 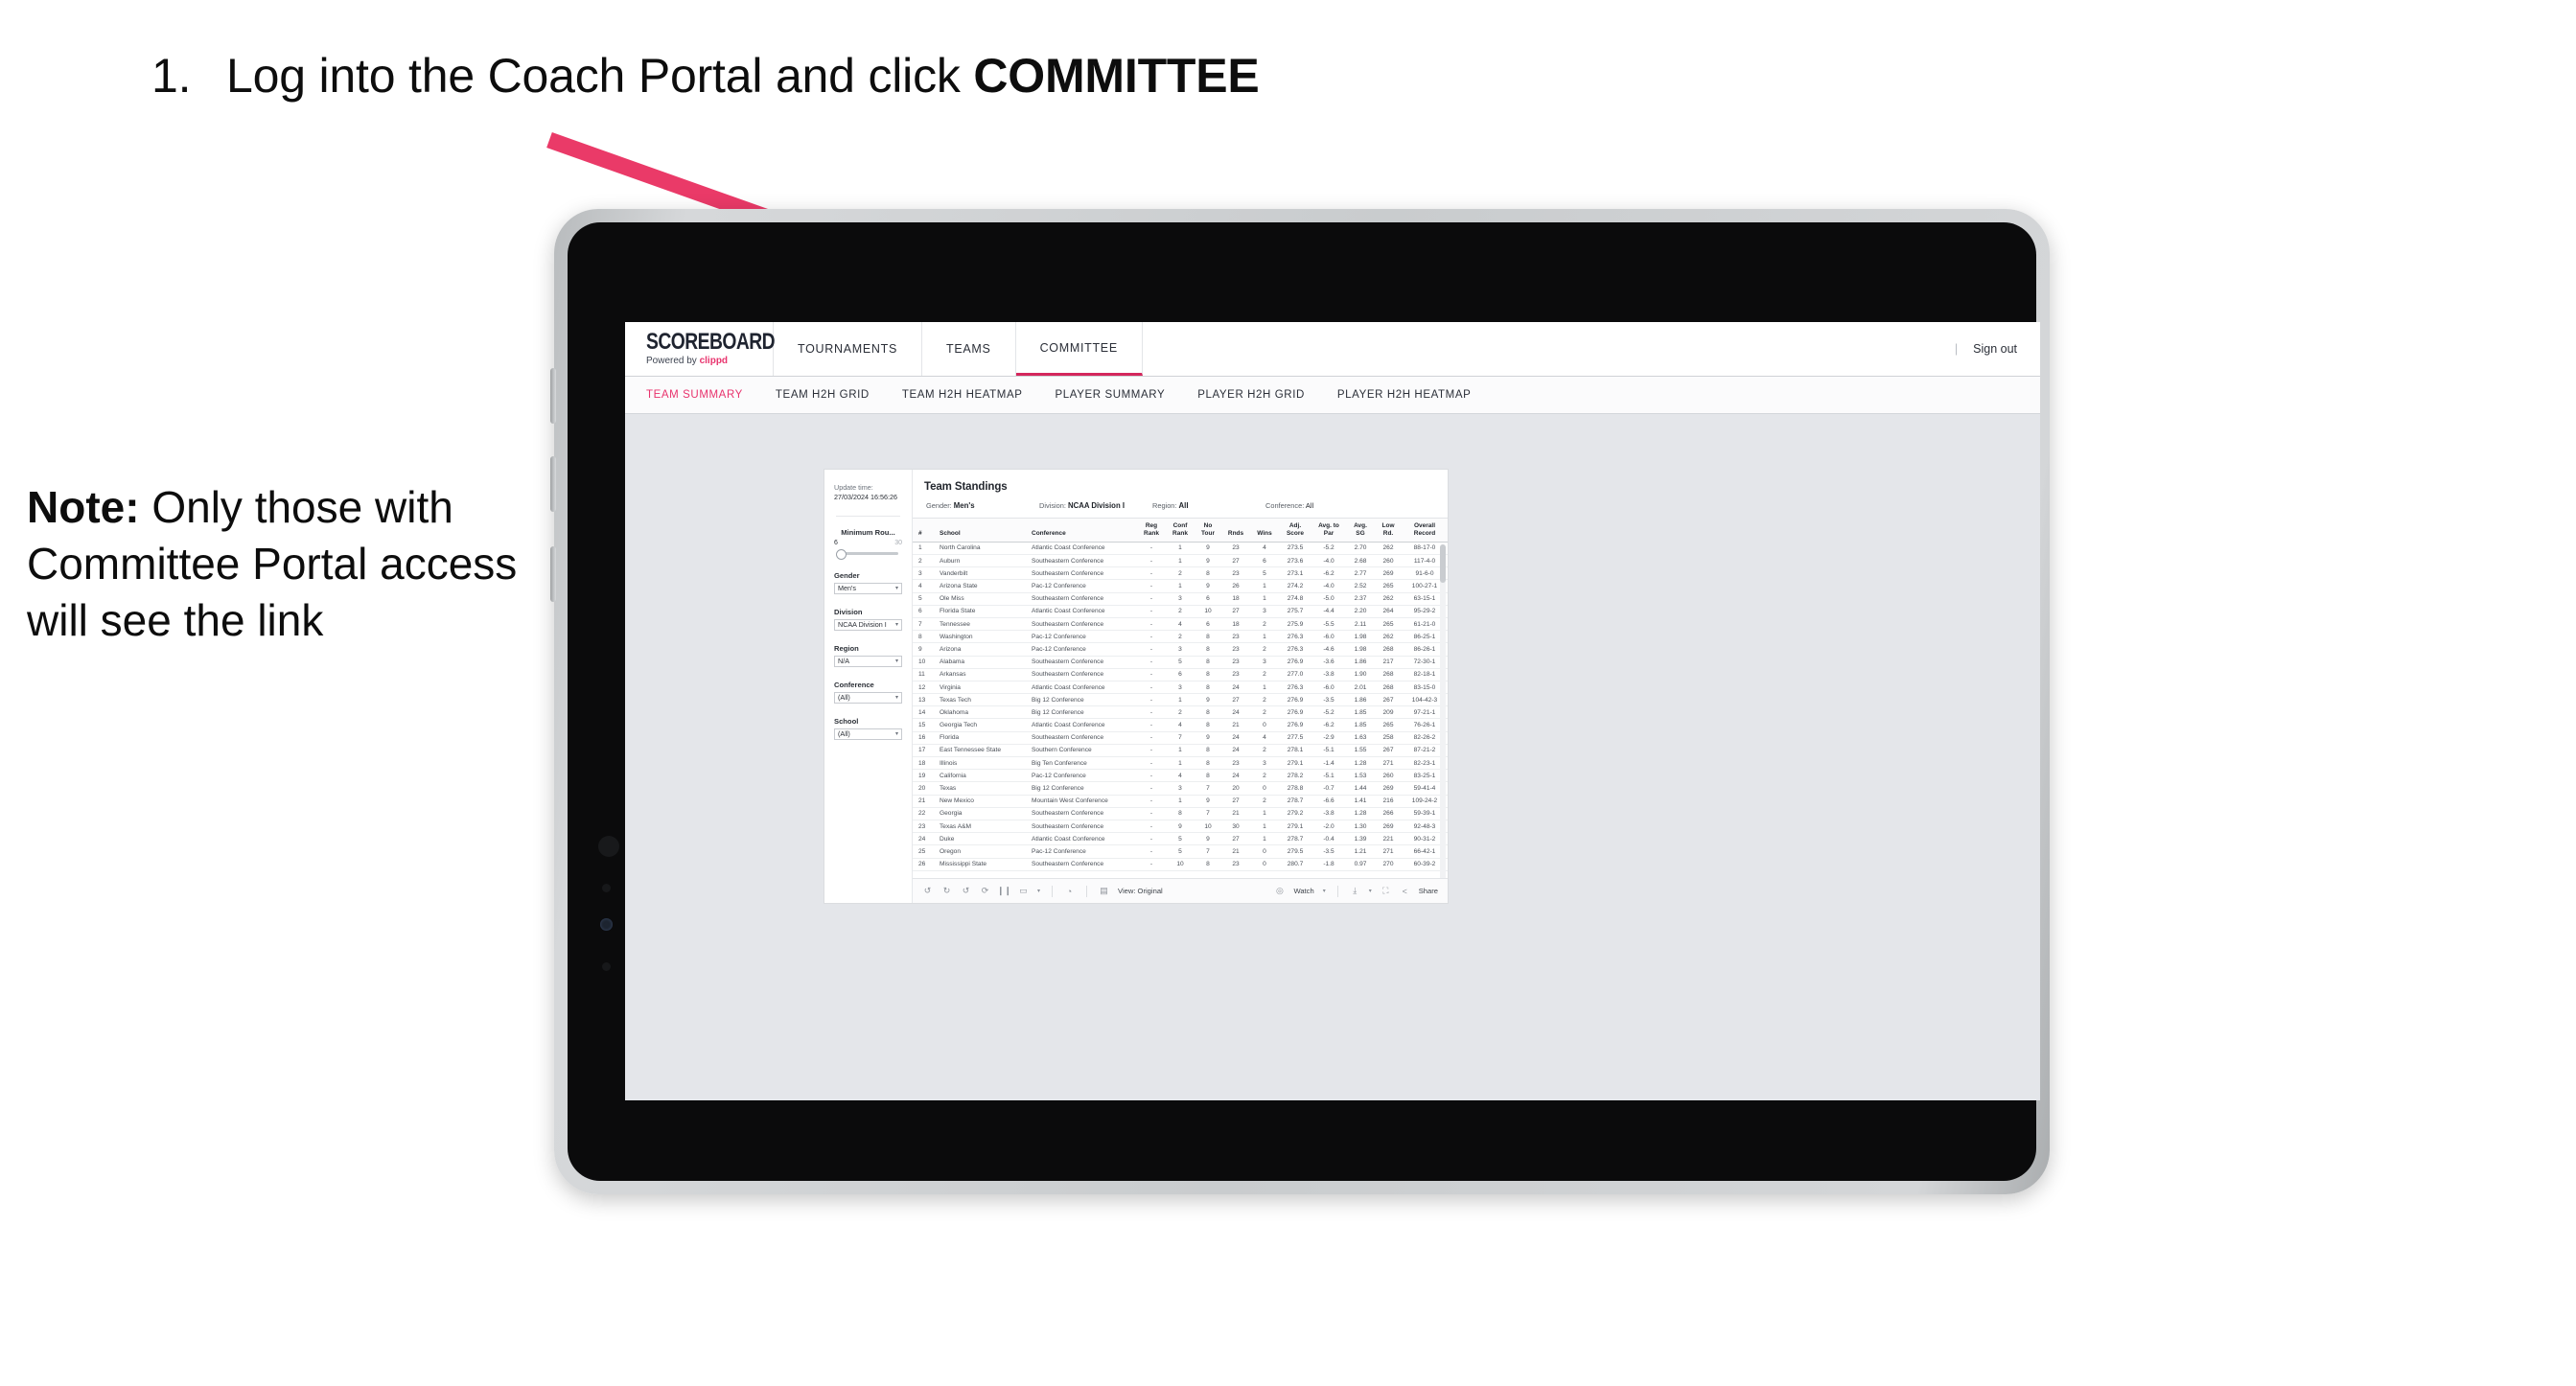 What do you see at coordinates (1264, 574) in the screenshot?
I see `table-cell: 5` at bounding box center [1264, 574].